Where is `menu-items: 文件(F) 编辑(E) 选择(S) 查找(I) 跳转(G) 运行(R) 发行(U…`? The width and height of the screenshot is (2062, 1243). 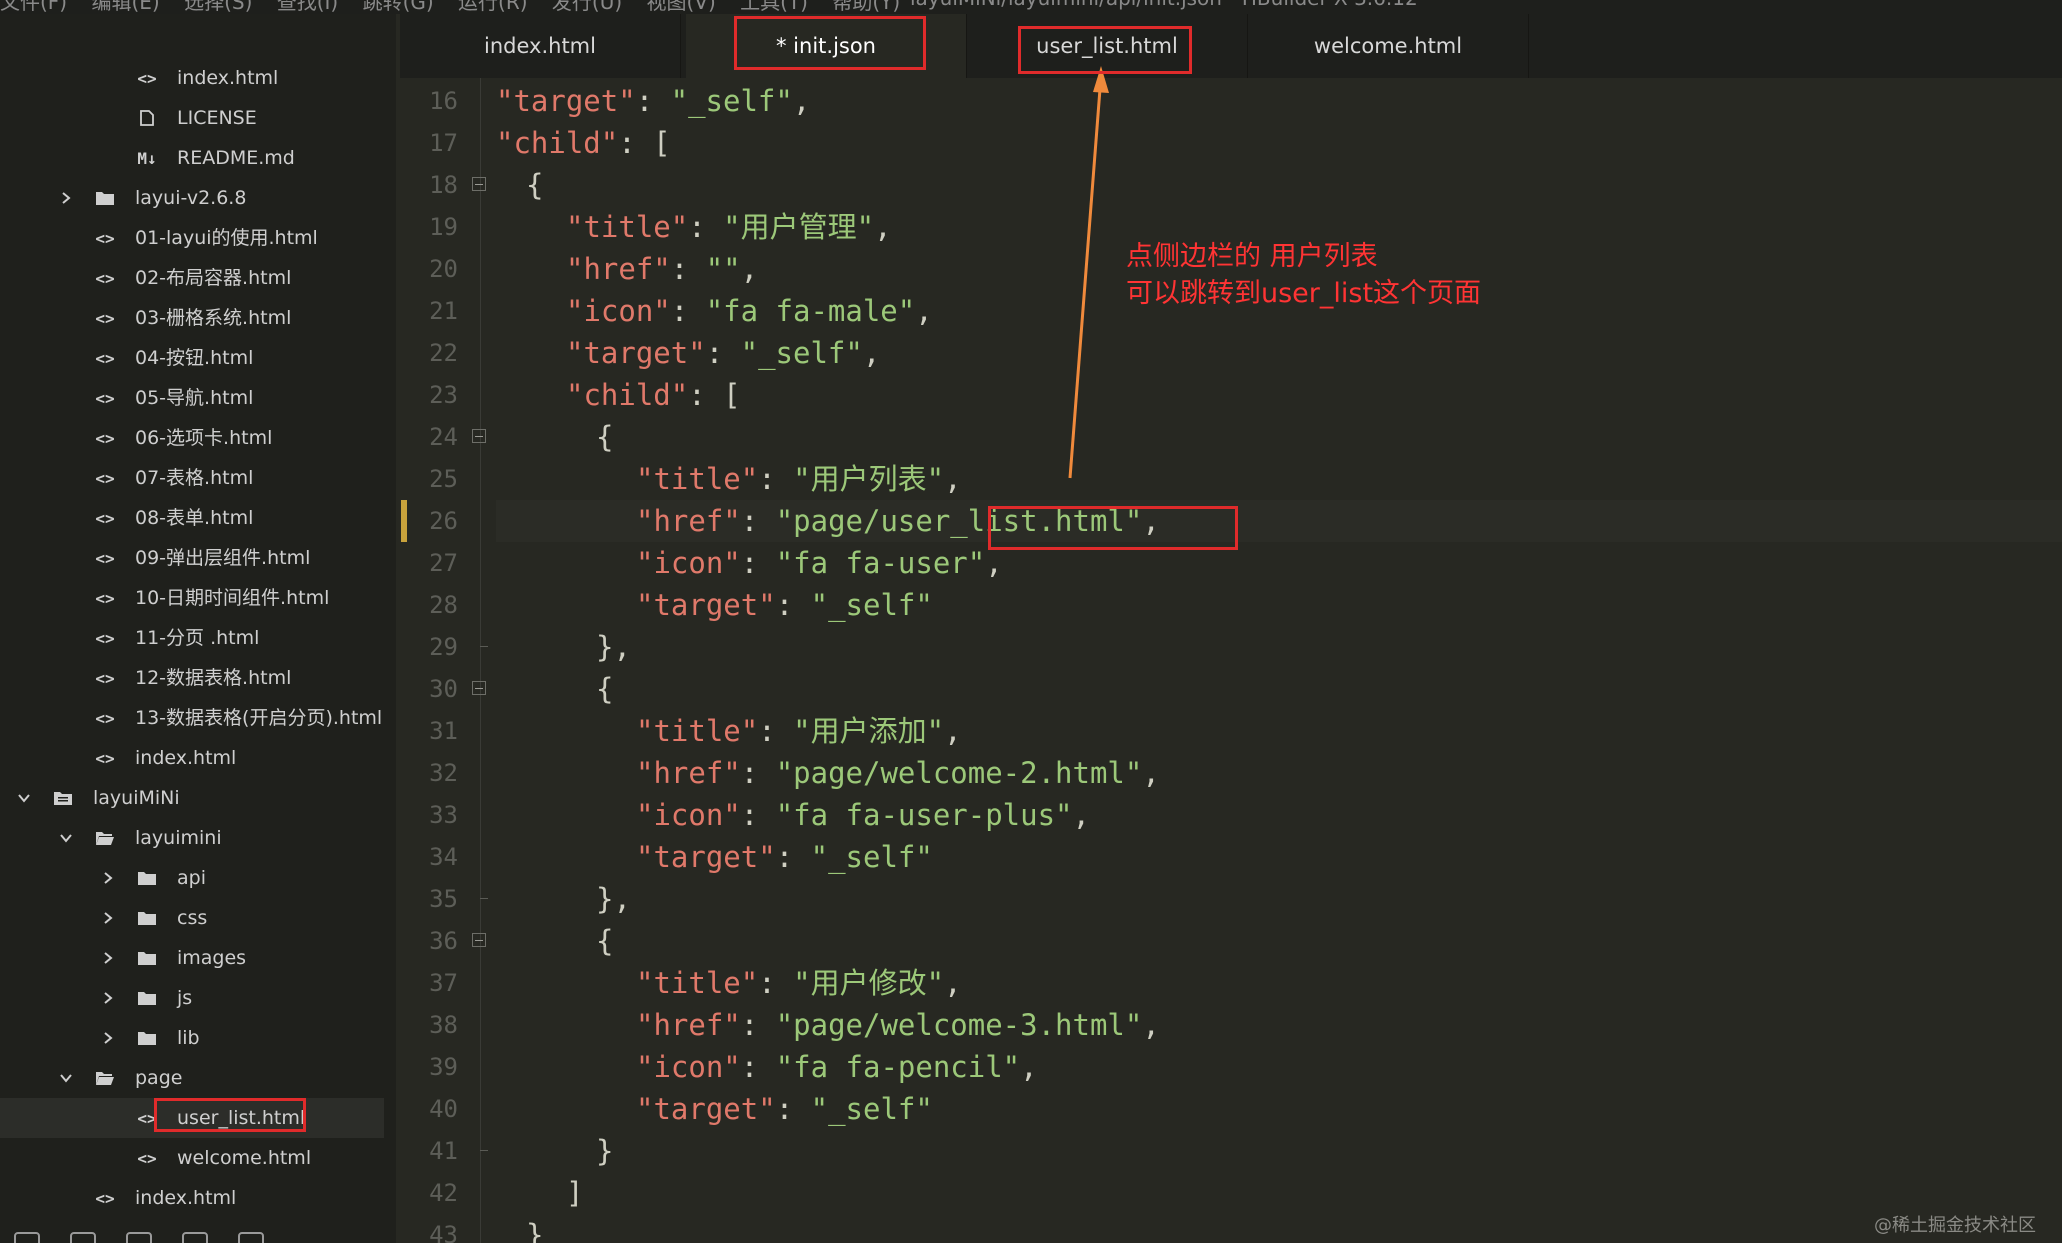
menu-items: 文件(F) 编辑(E) 选择(S) 查找(I) 跳转(G) 运行(R) 发行(U… is located at coordinates (450, 7).